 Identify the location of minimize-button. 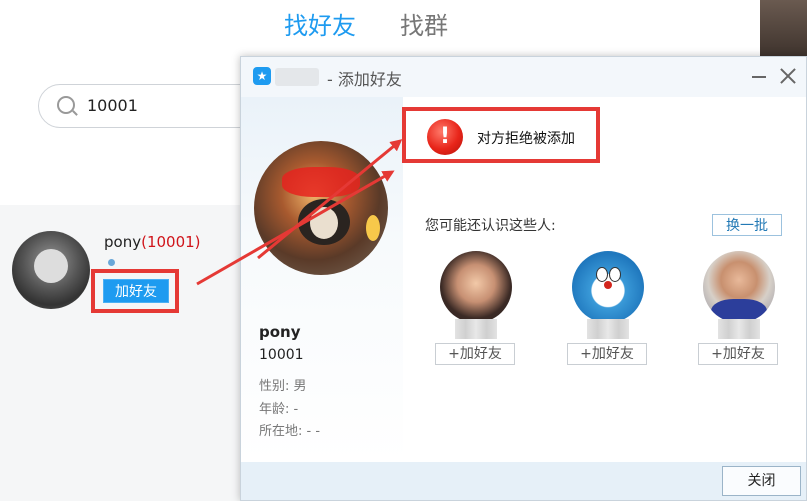
(759, 77).